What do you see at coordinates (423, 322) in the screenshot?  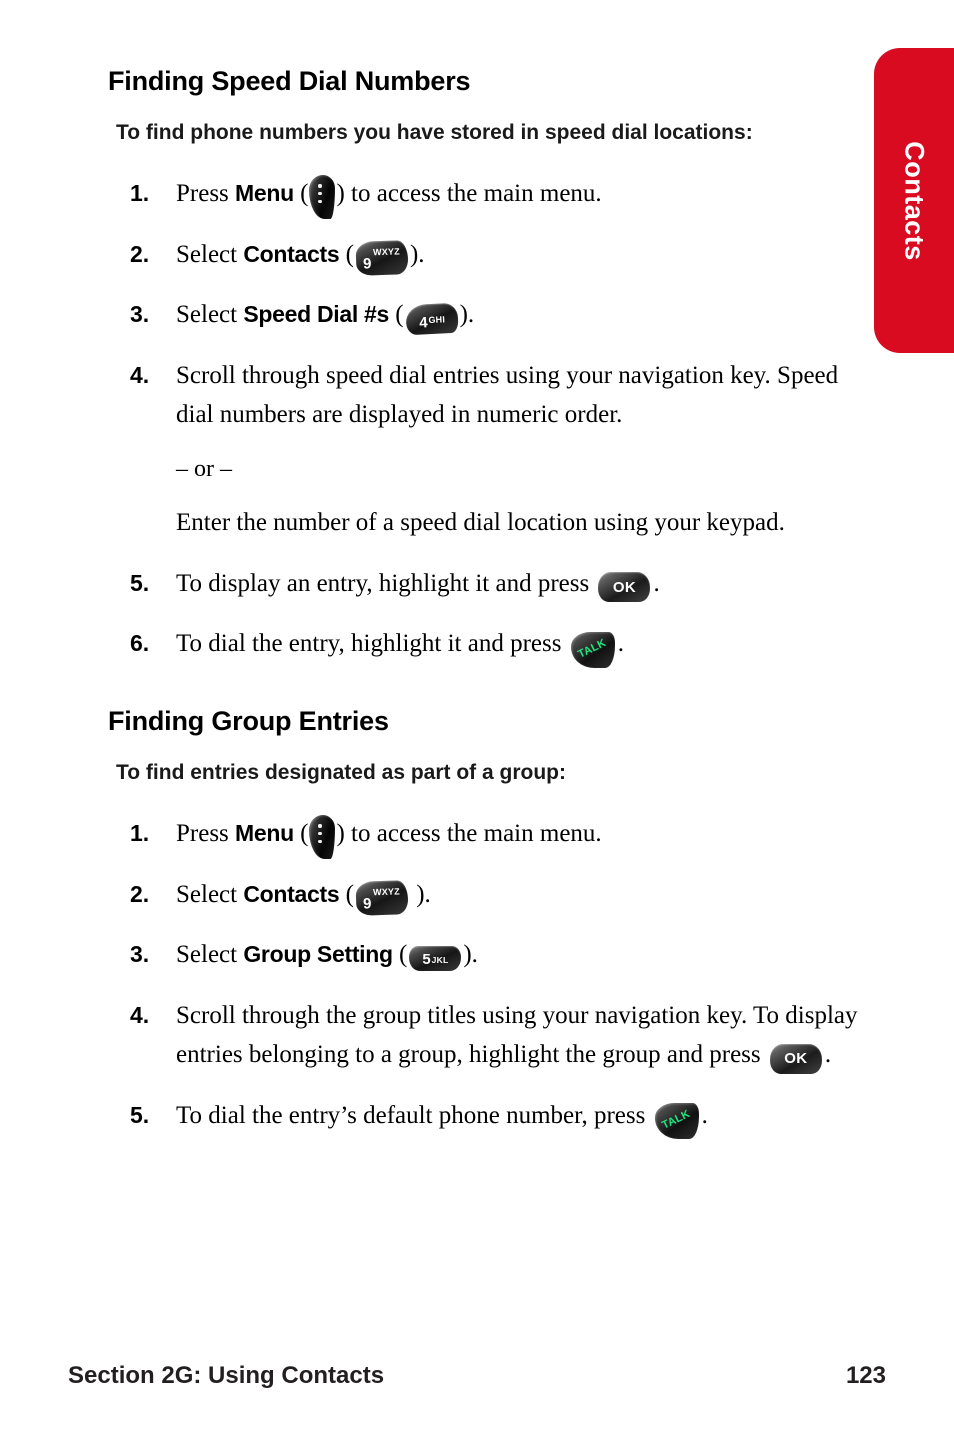 I see `key-digit: 4` at bounding box center [423, 322].